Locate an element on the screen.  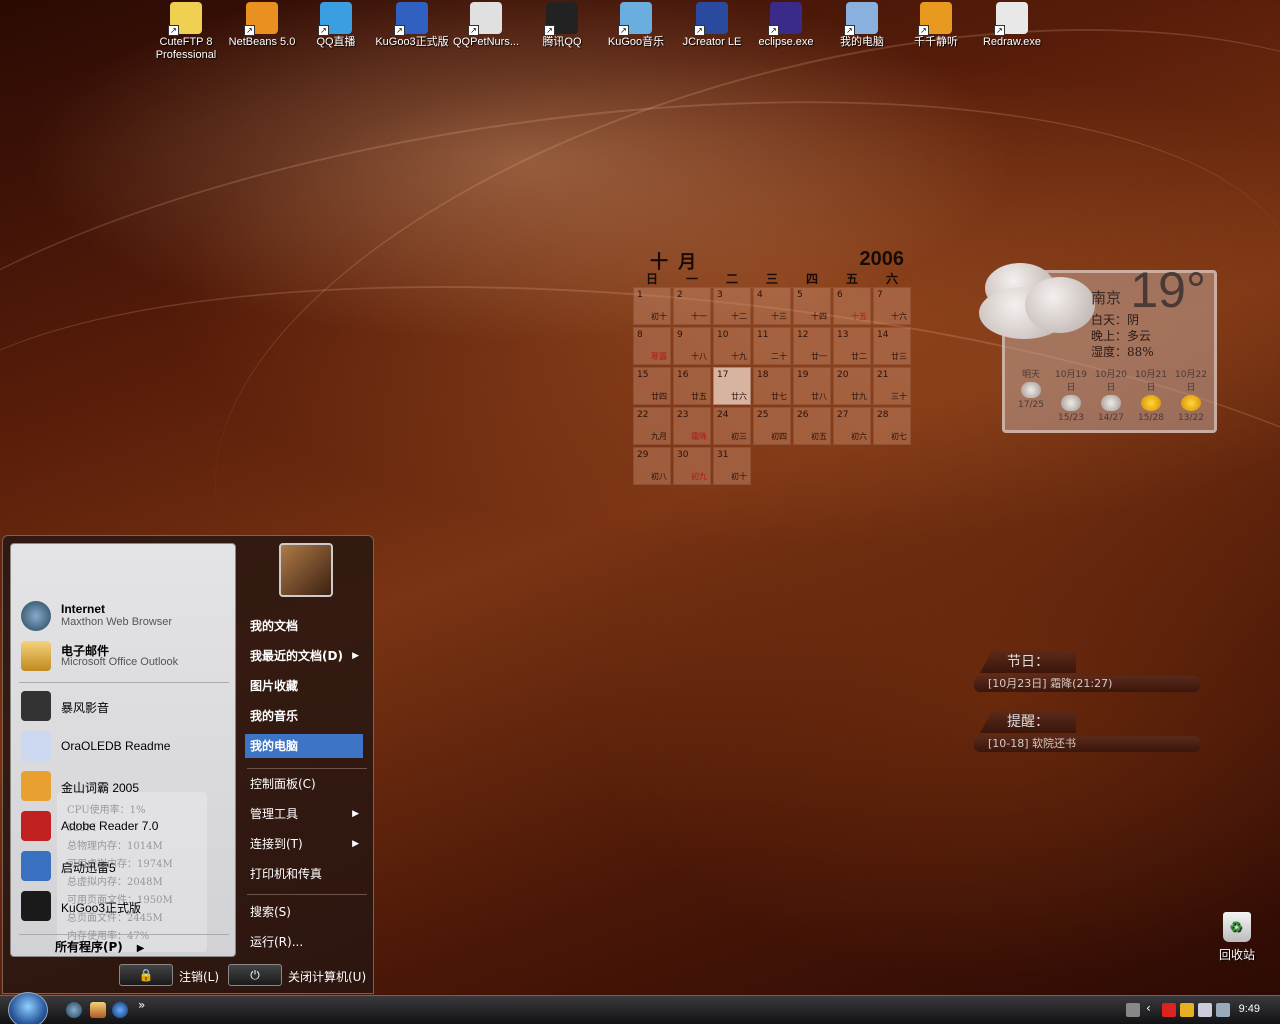
calendar-day: 24 初三 is located at coordinates (732, 426).